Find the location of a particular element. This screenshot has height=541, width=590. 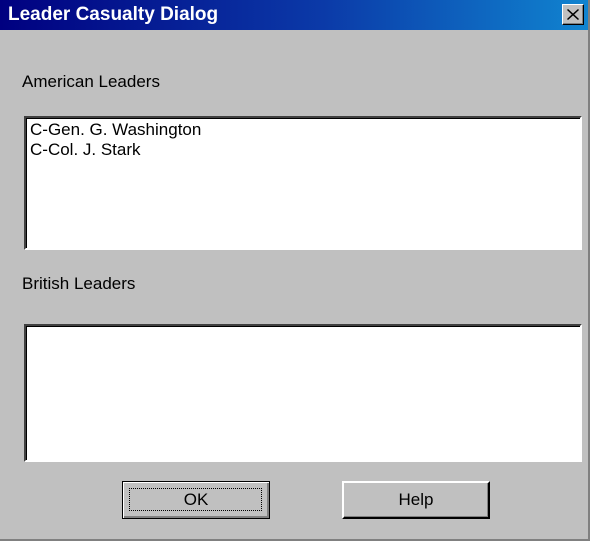

window-title: Leader Casualty Dialog is located at coordinates (113, 14).